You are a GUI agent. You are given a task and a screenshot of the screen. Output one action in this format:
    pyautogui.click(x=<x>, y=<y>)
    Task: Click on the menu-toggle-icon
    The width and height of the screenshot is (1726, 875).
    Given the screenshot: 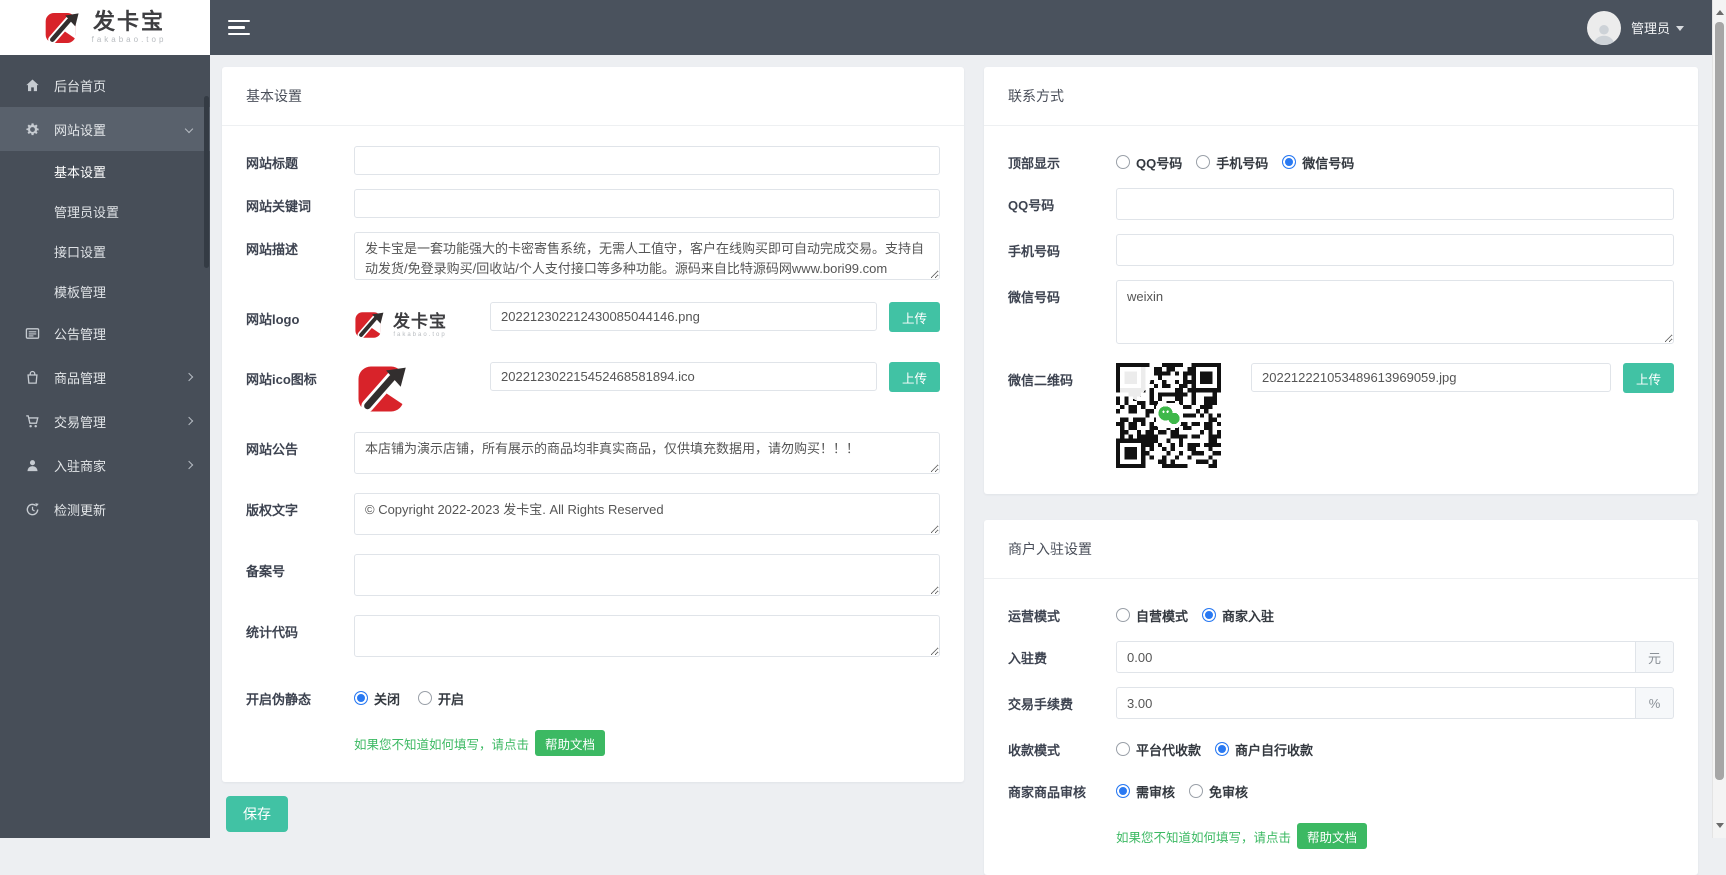 What is the action you would take?
    pyautogui.click(x=239, y=28)
    